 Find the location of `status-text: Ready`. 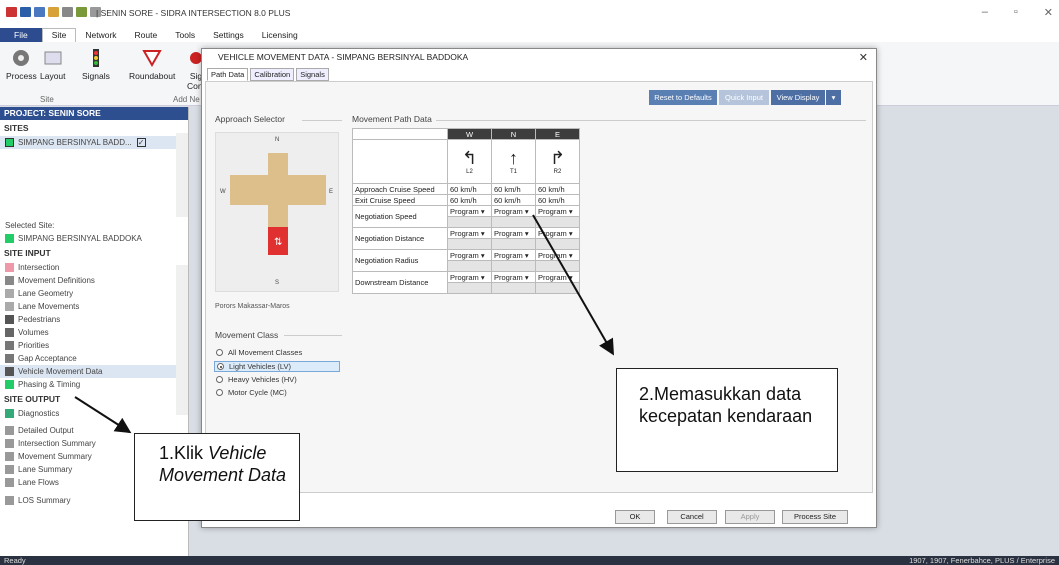

status-text: Ready is located at coordinates (15, 560).